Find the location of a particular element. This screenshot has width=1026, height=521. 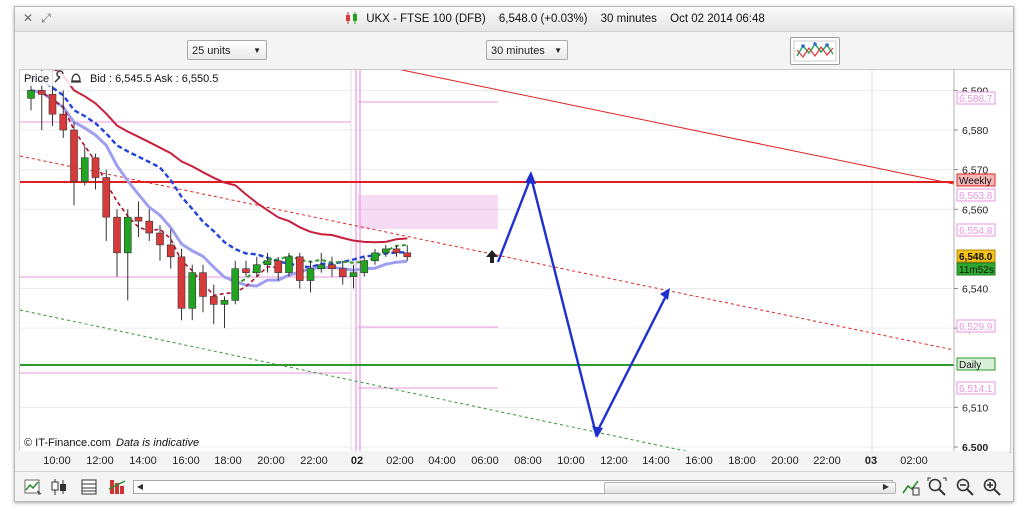

instrument-name: UKX - FTSE 100 (DFB) is located at coordinates (426, 19).